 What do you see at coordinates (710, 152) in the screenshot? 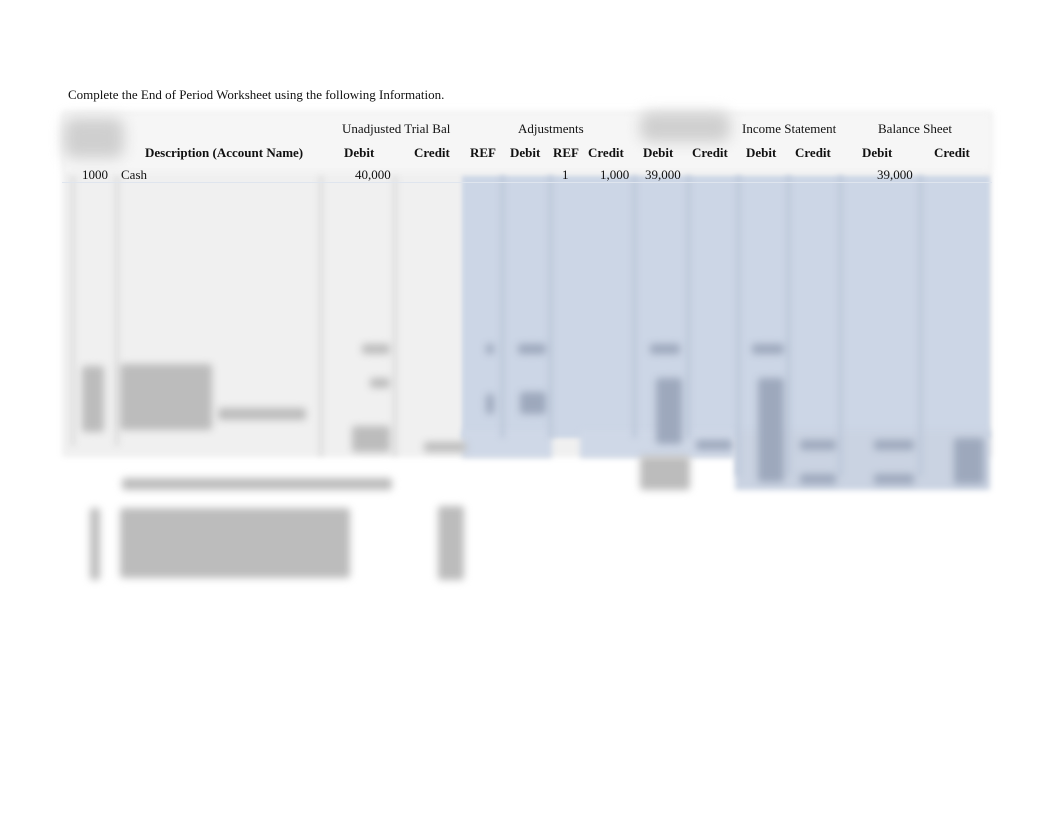
I see `header-atb-credit: Credit` at bounding box center [710, 152].